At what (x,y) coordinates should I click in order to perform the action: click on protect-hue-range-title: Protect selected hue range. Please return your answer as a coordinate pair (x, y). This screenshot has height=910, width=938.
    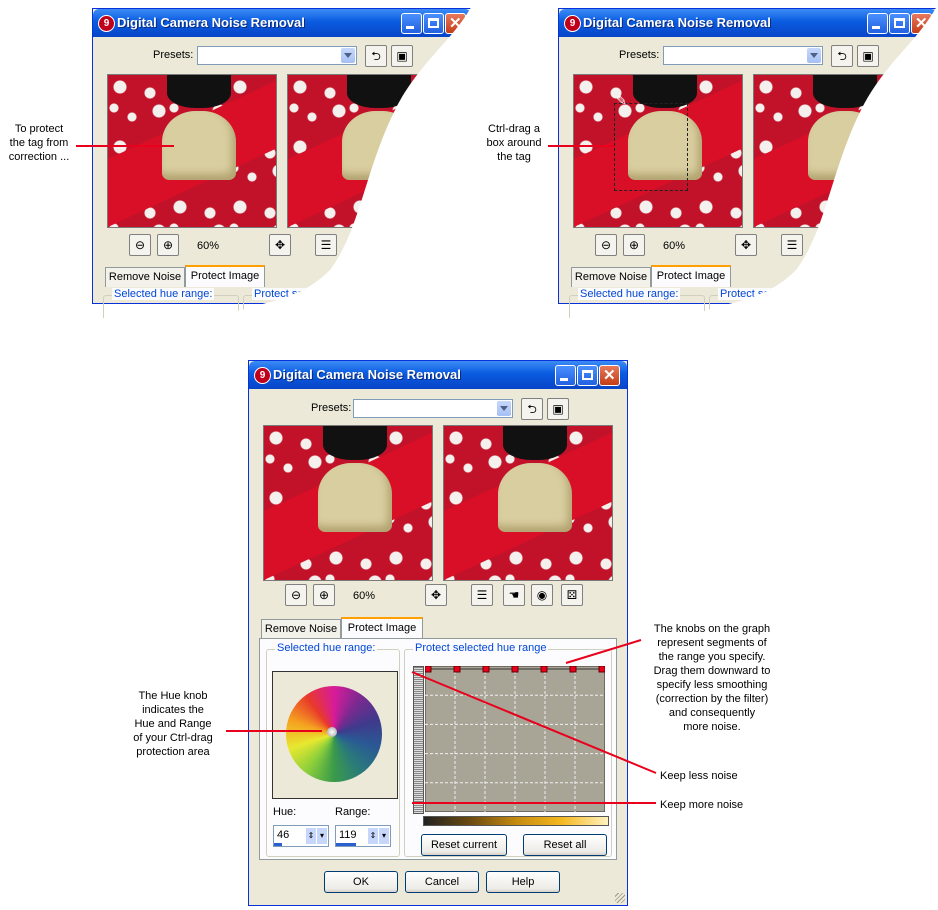
    Looking at the image, I should click on (481, 648).